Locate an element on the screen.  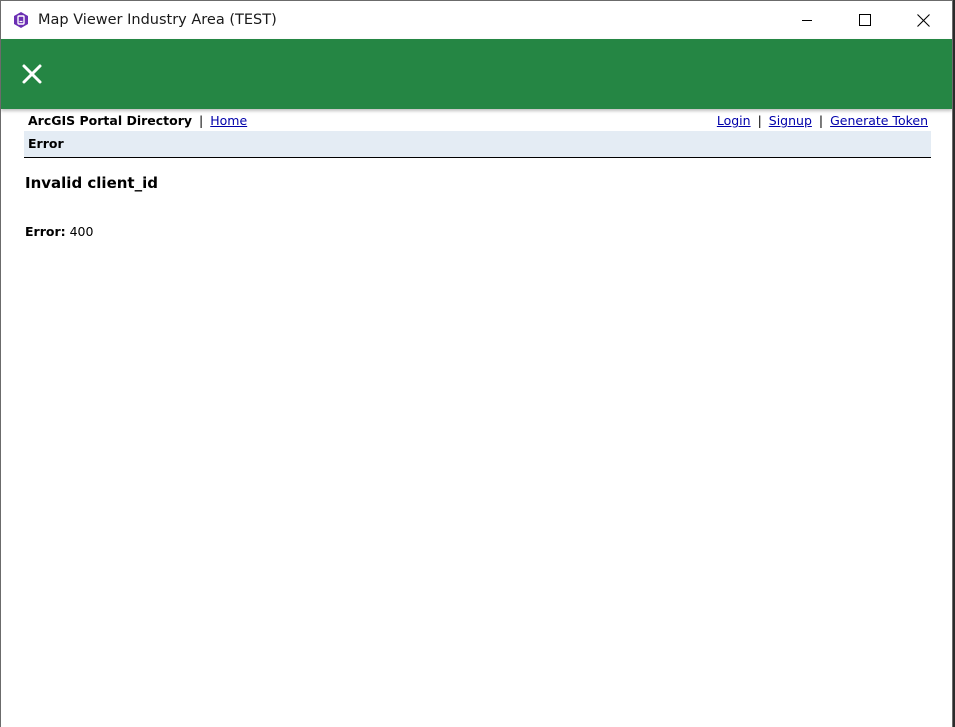
minimize-icon is located at coordinates (807, 20).